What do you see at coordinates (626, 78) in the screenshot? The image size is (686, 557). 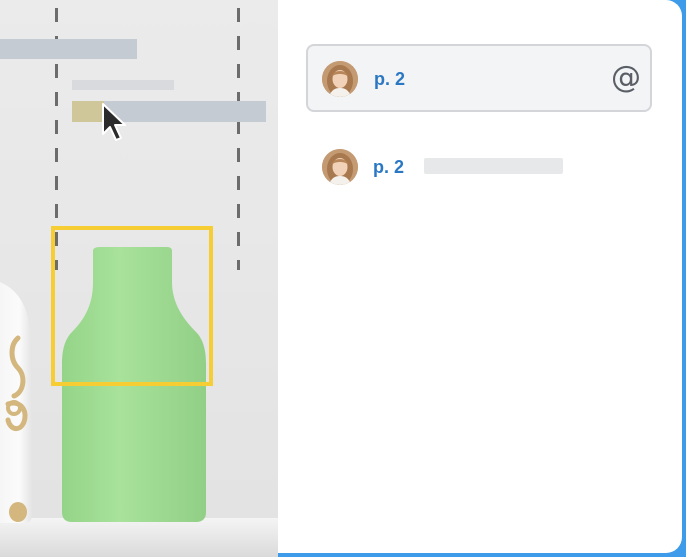 I see `at-mention-icon: @` at bounding box center [626, 78].